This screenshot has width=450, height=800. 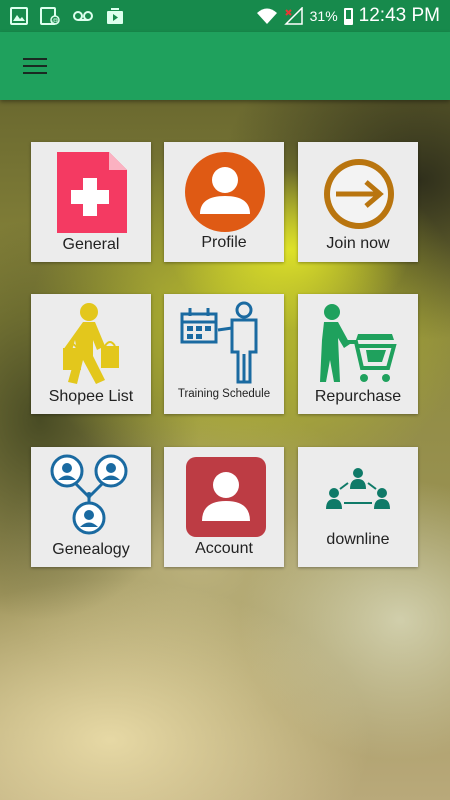 I want to click on tile-downline-label: downline, so click(x=358, y=539).